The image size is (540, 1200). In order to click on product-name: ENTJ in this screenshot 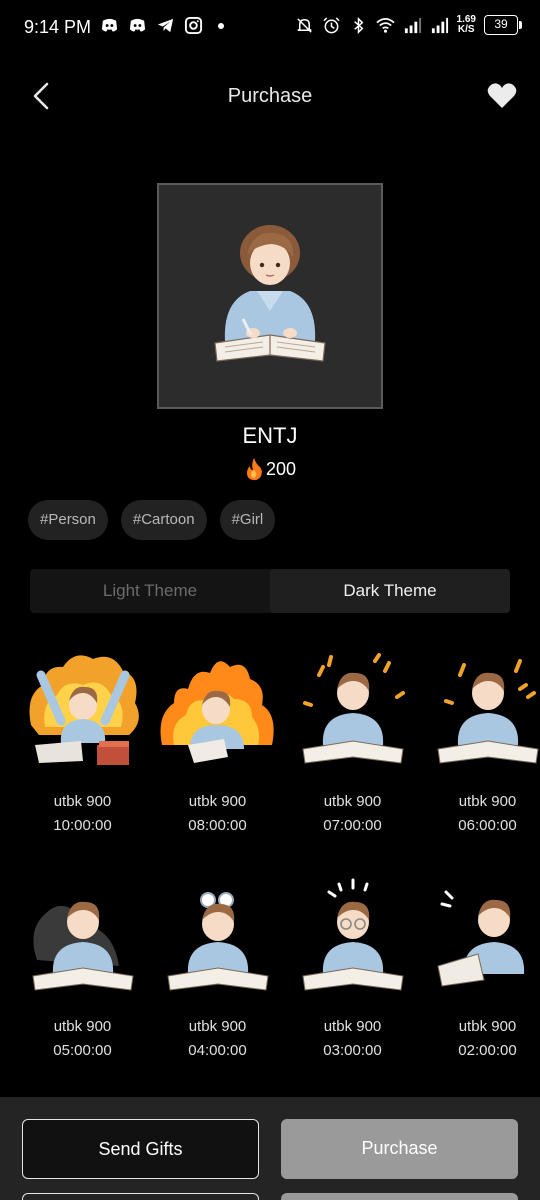, I will do `click(270, 435)`.